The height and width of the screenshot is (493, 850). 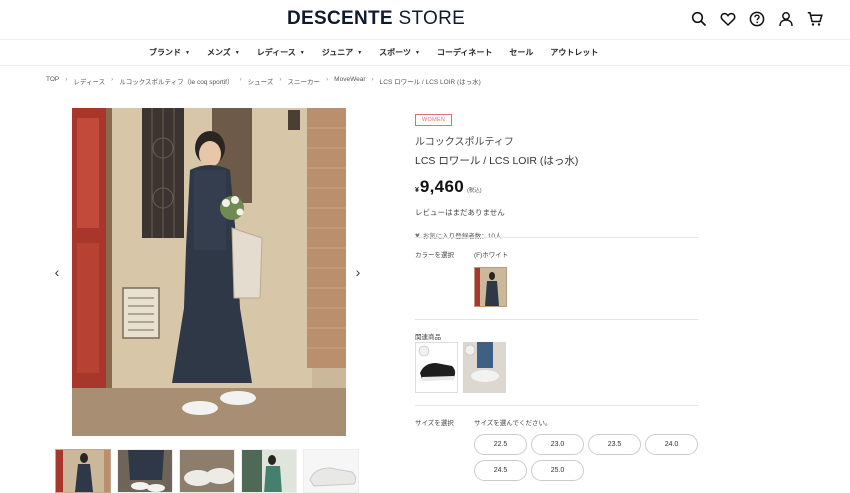 What do you see at coordinates (337, 52) in the screenshot?
I see `nav-item-label: ジュニア` at bounding box center [337, 52].